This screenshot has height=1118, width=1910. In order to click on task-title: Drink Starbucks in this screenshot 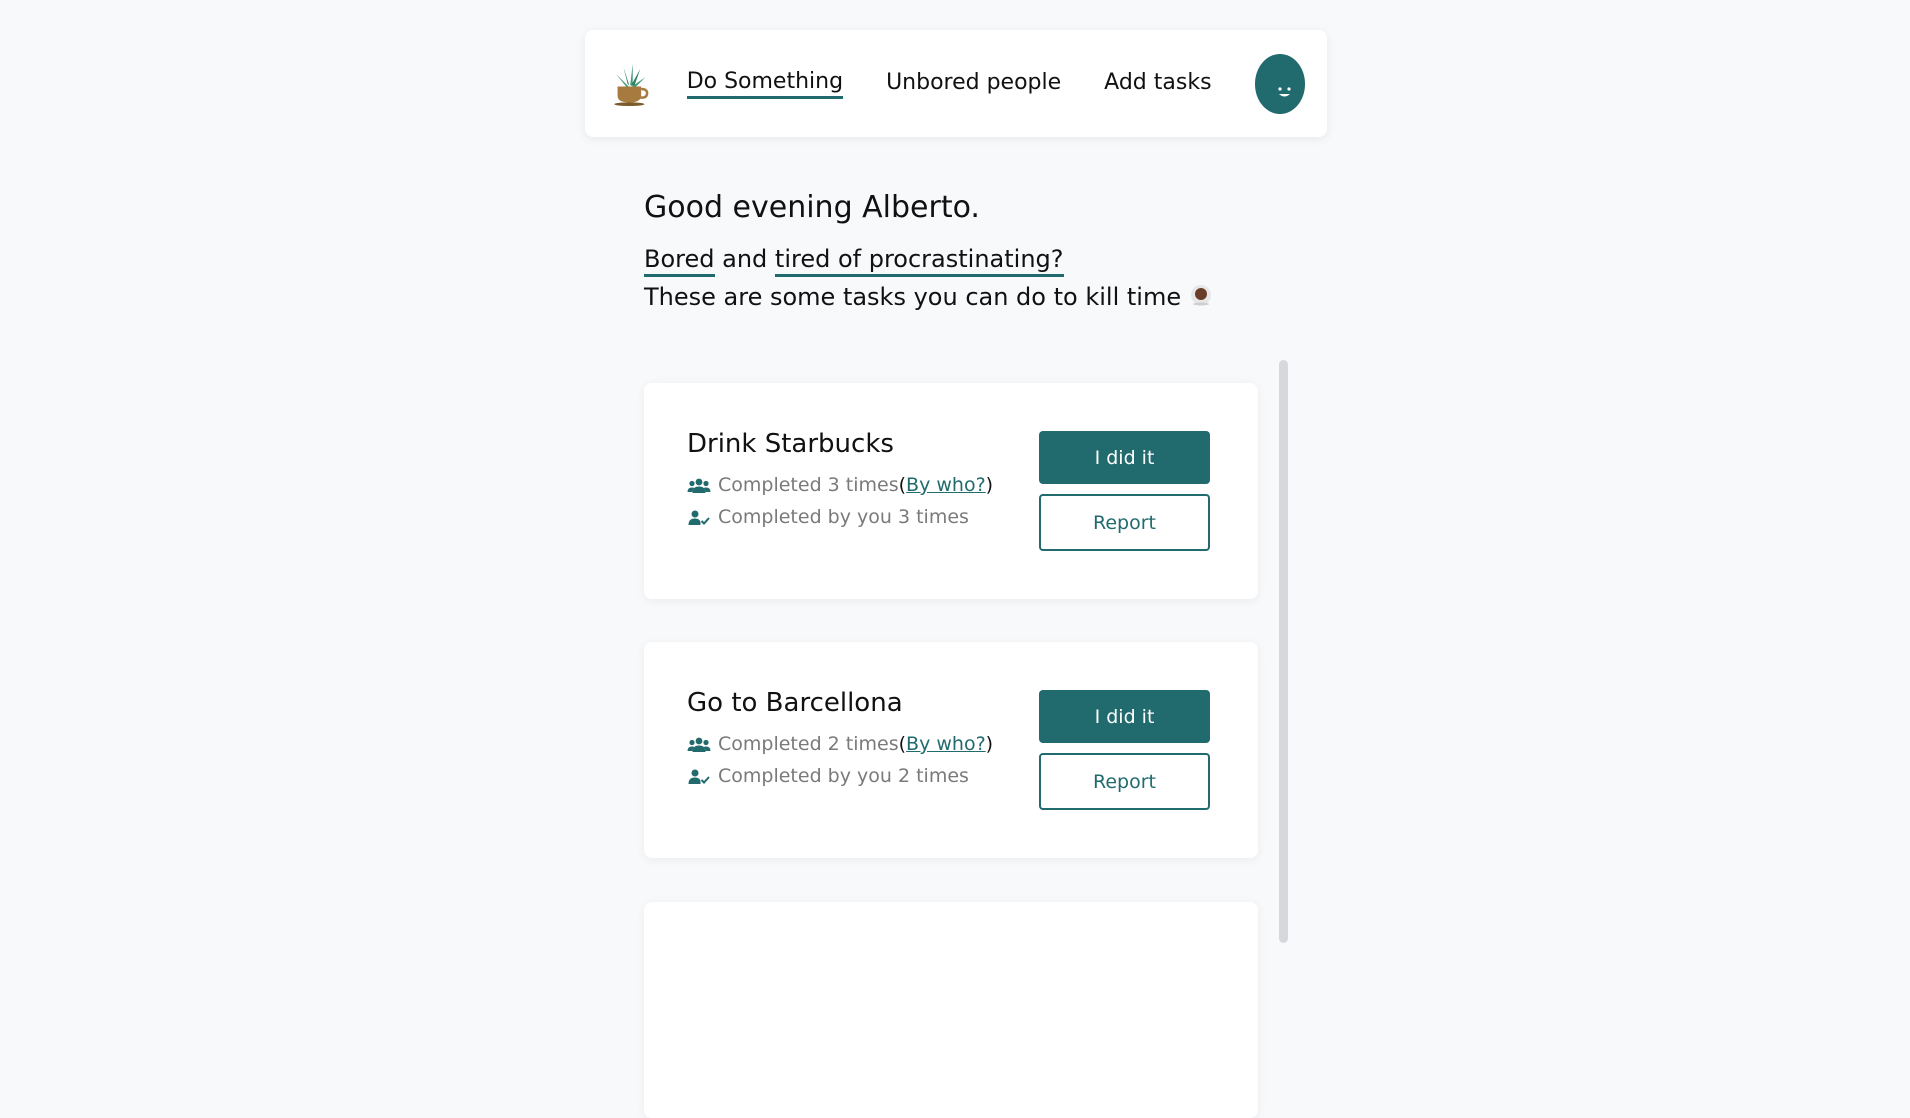, I will do `click(790, 444)`.